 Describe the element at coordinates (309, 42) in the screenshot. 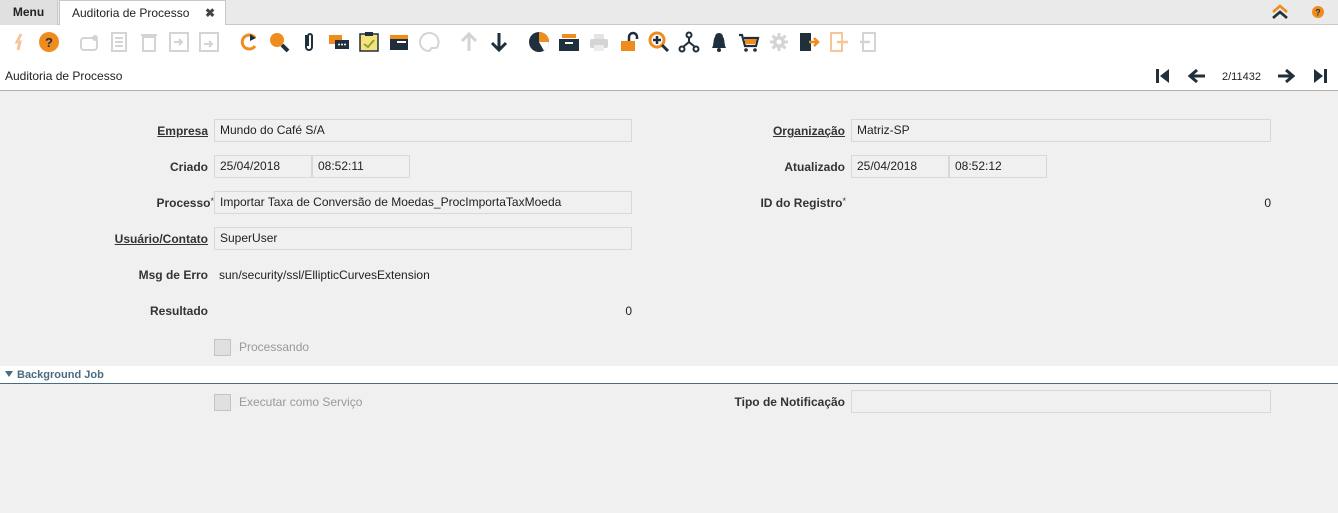

I see `attachment-icon` at that location.